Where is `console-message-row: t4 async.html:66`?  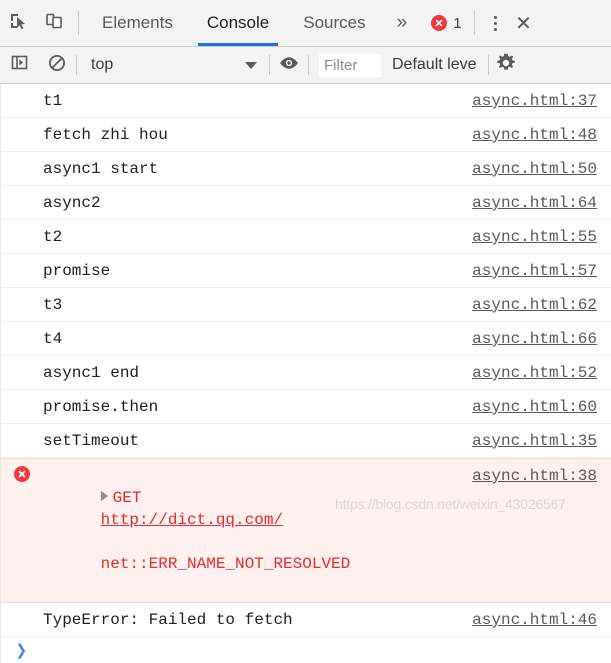 console-message-row: t4 async.html:66 is located at coordinates (305, 339).